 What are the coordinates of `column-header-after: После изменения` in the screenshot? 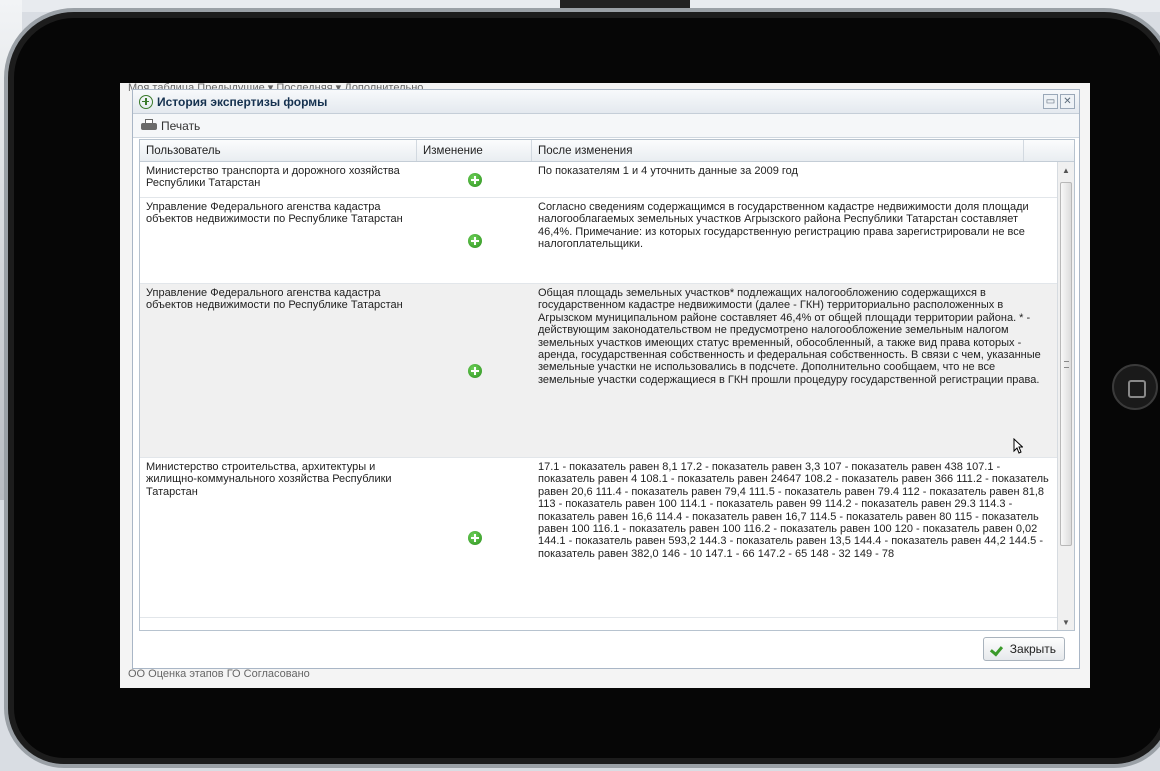 It's located at (778, 150).